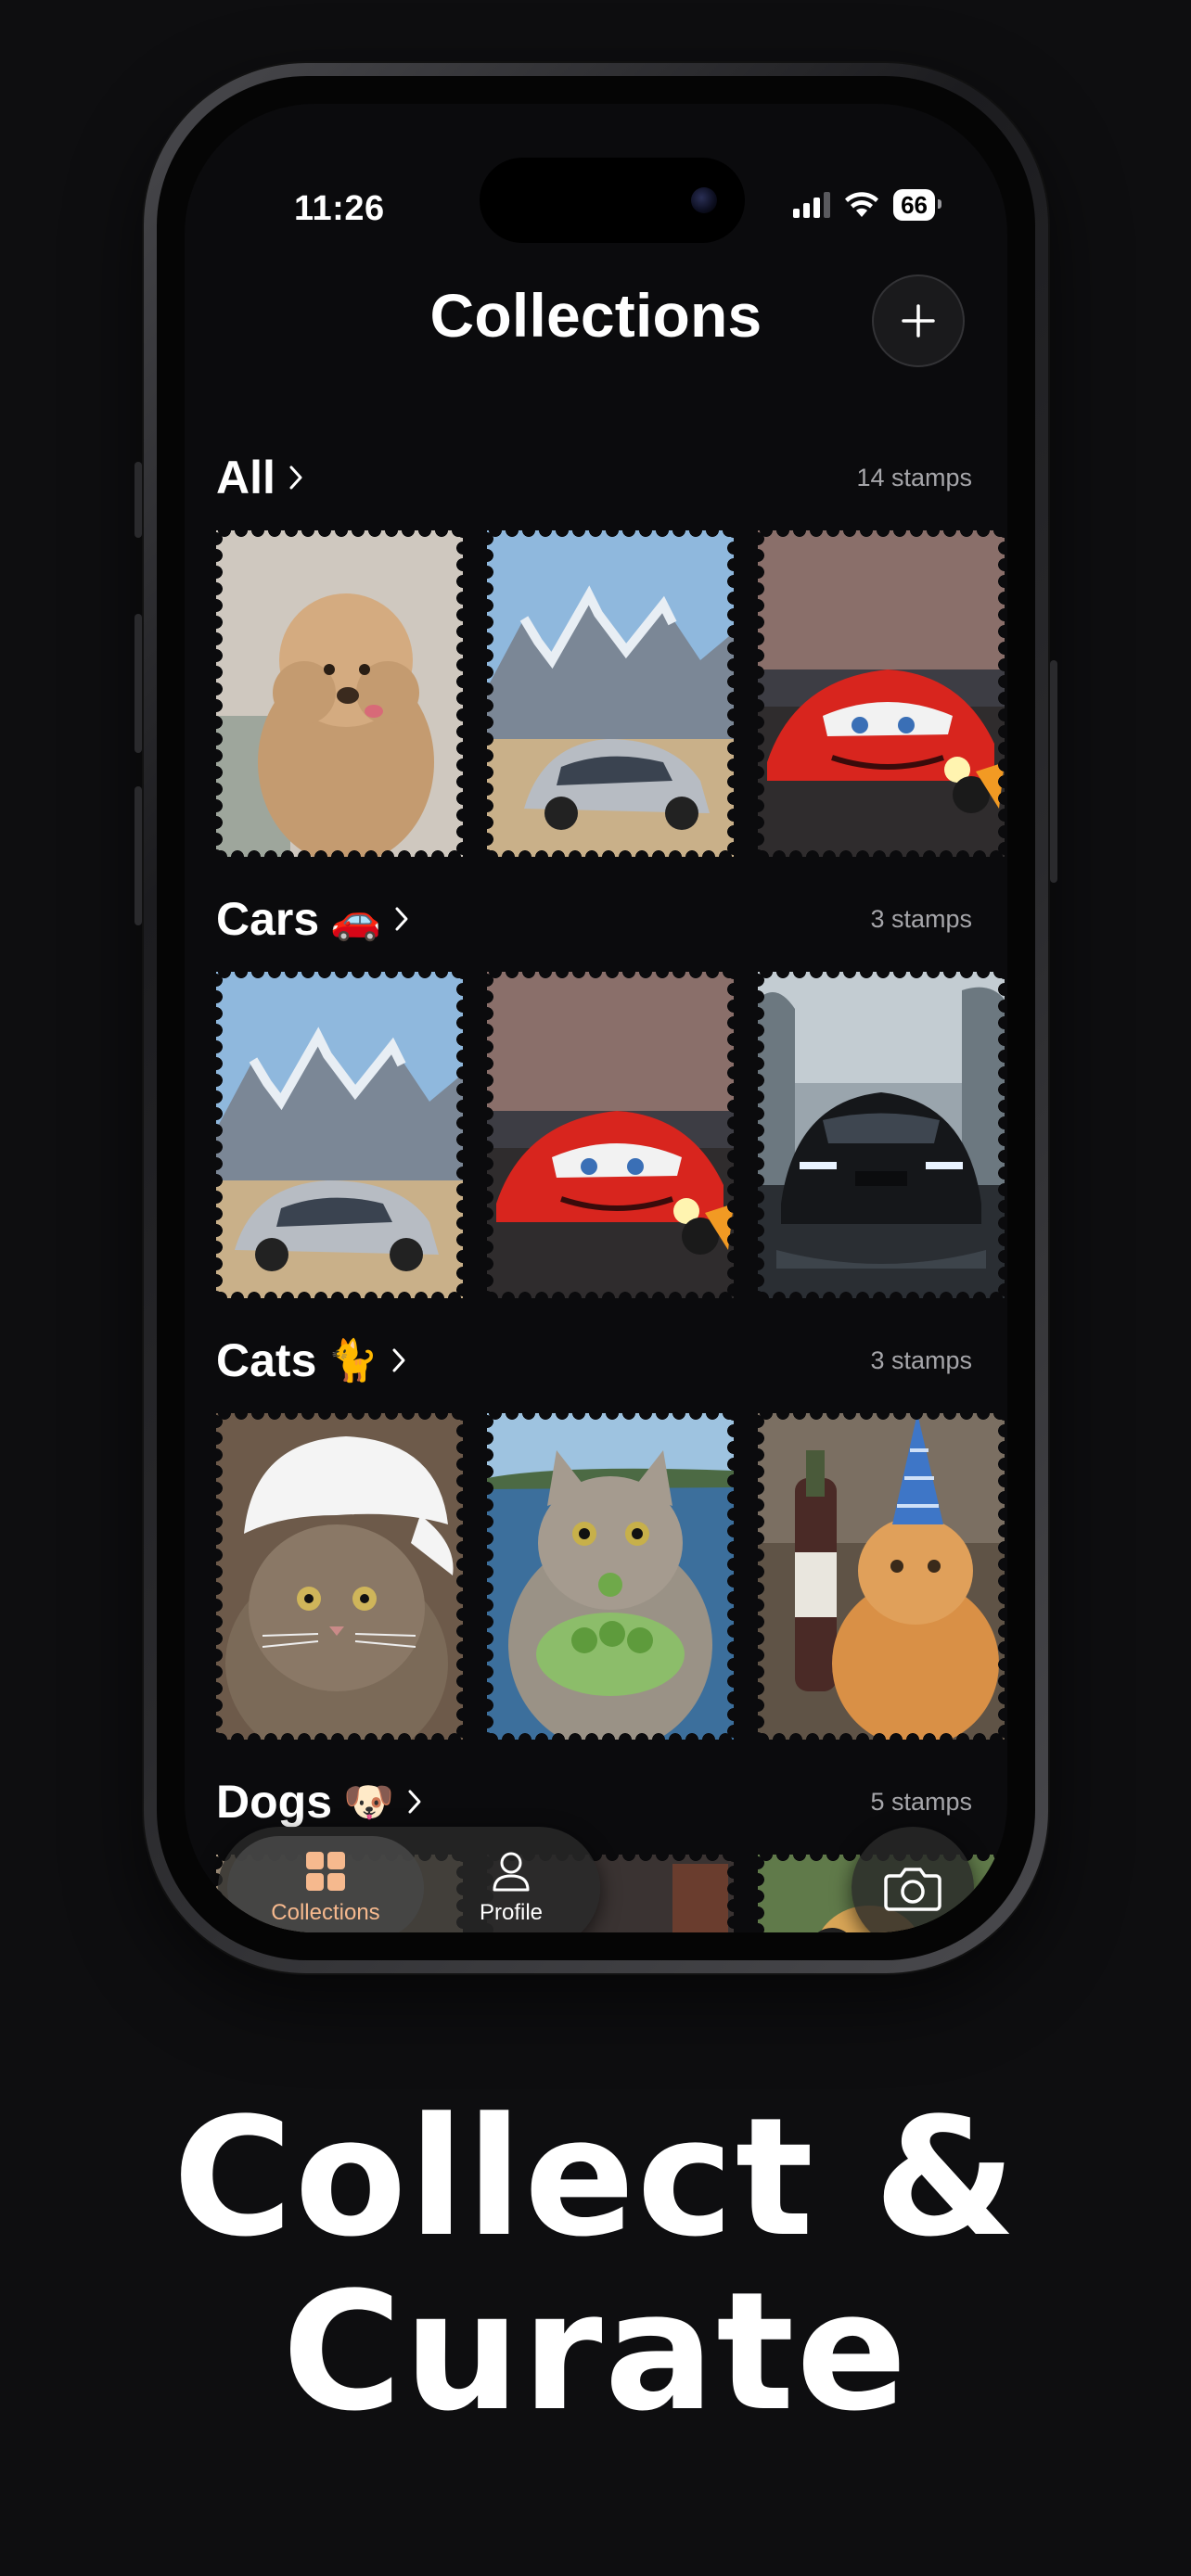 This screenshot has width=1191, height=2576. I want to click on collection-section-all: All 14 stamps, so click(611, 651).